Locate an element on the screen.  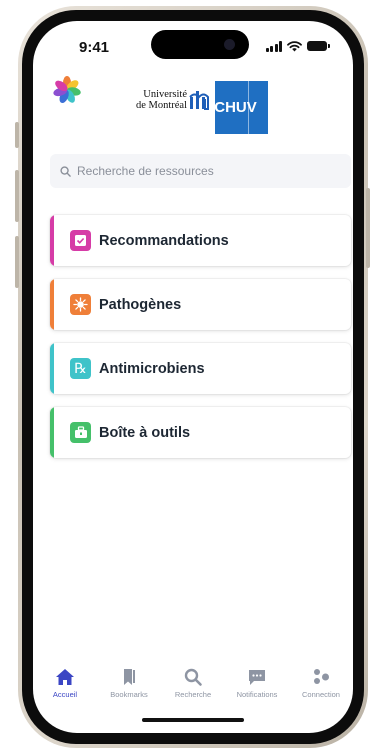
prescription-icon: ℞ is located at coordinates (80, 368).